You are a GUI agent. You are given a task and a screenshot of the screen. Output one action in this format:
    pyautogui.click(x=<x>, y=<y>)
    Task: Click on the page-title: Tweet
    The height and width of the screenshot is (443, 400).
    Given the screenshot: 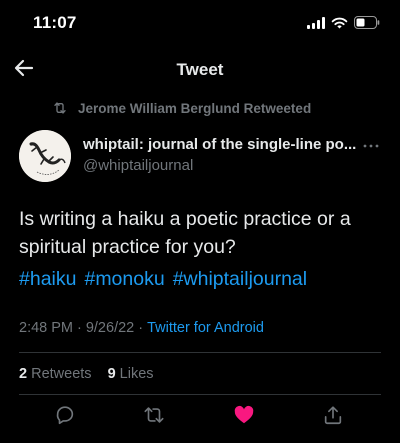 What is the action you would take?
    pyautogui.click(x=200, y=69)
    